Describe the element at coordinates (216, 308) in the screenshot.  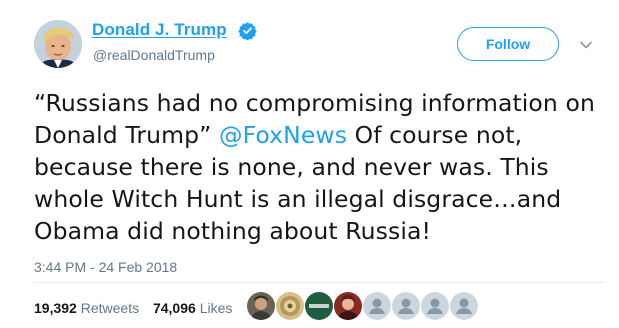
I see `likes-label: Likes` at that location.